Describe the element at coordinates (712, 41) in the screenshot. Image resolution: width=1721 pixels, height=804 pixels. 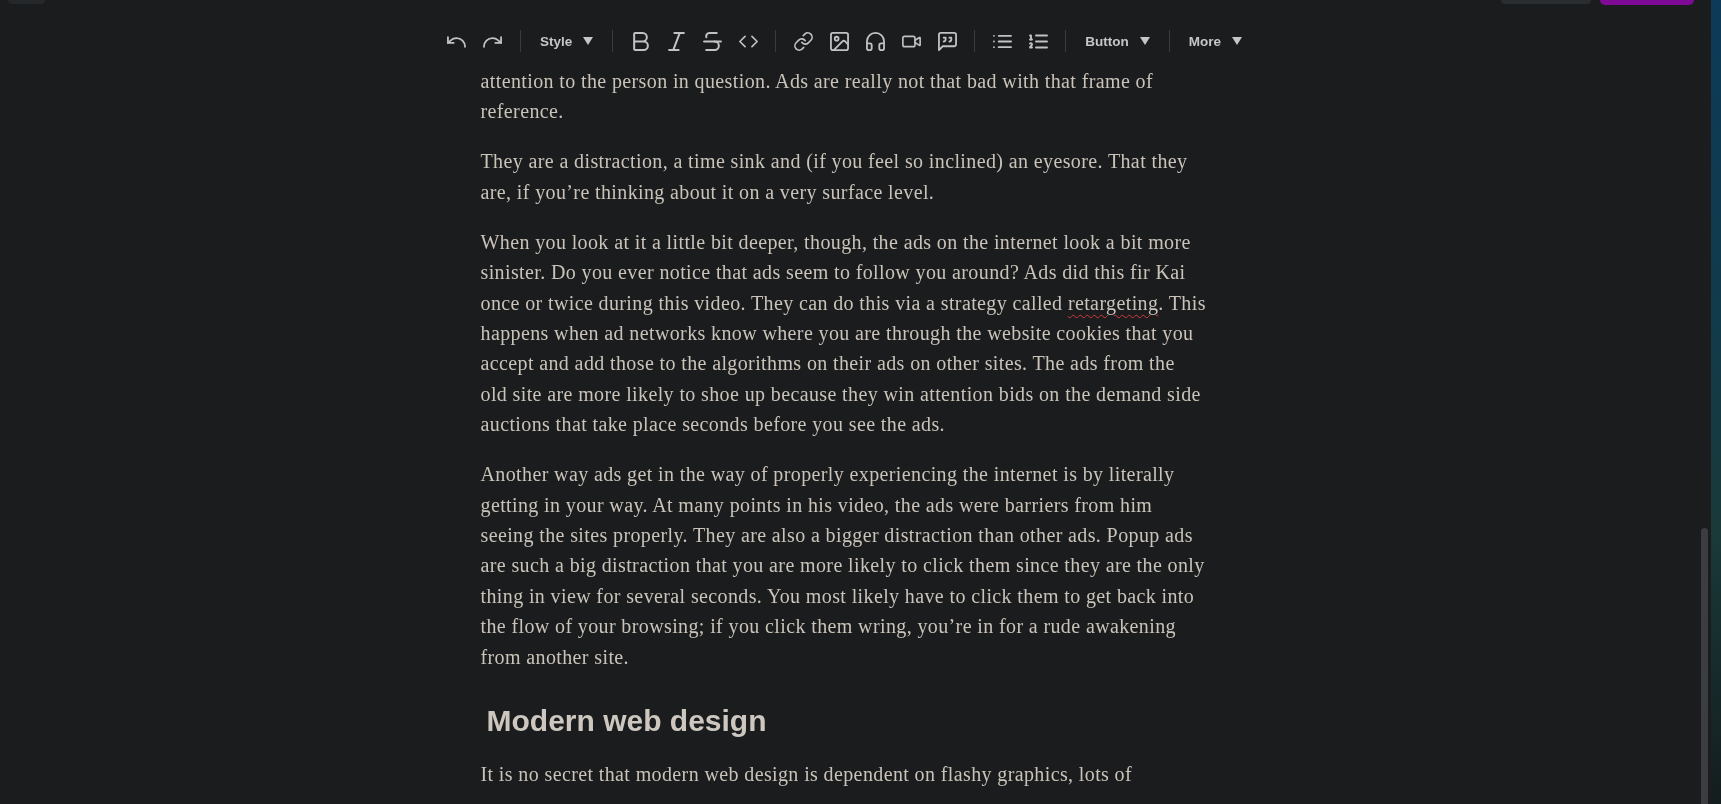
I see `strikethrough-icon` at that location.